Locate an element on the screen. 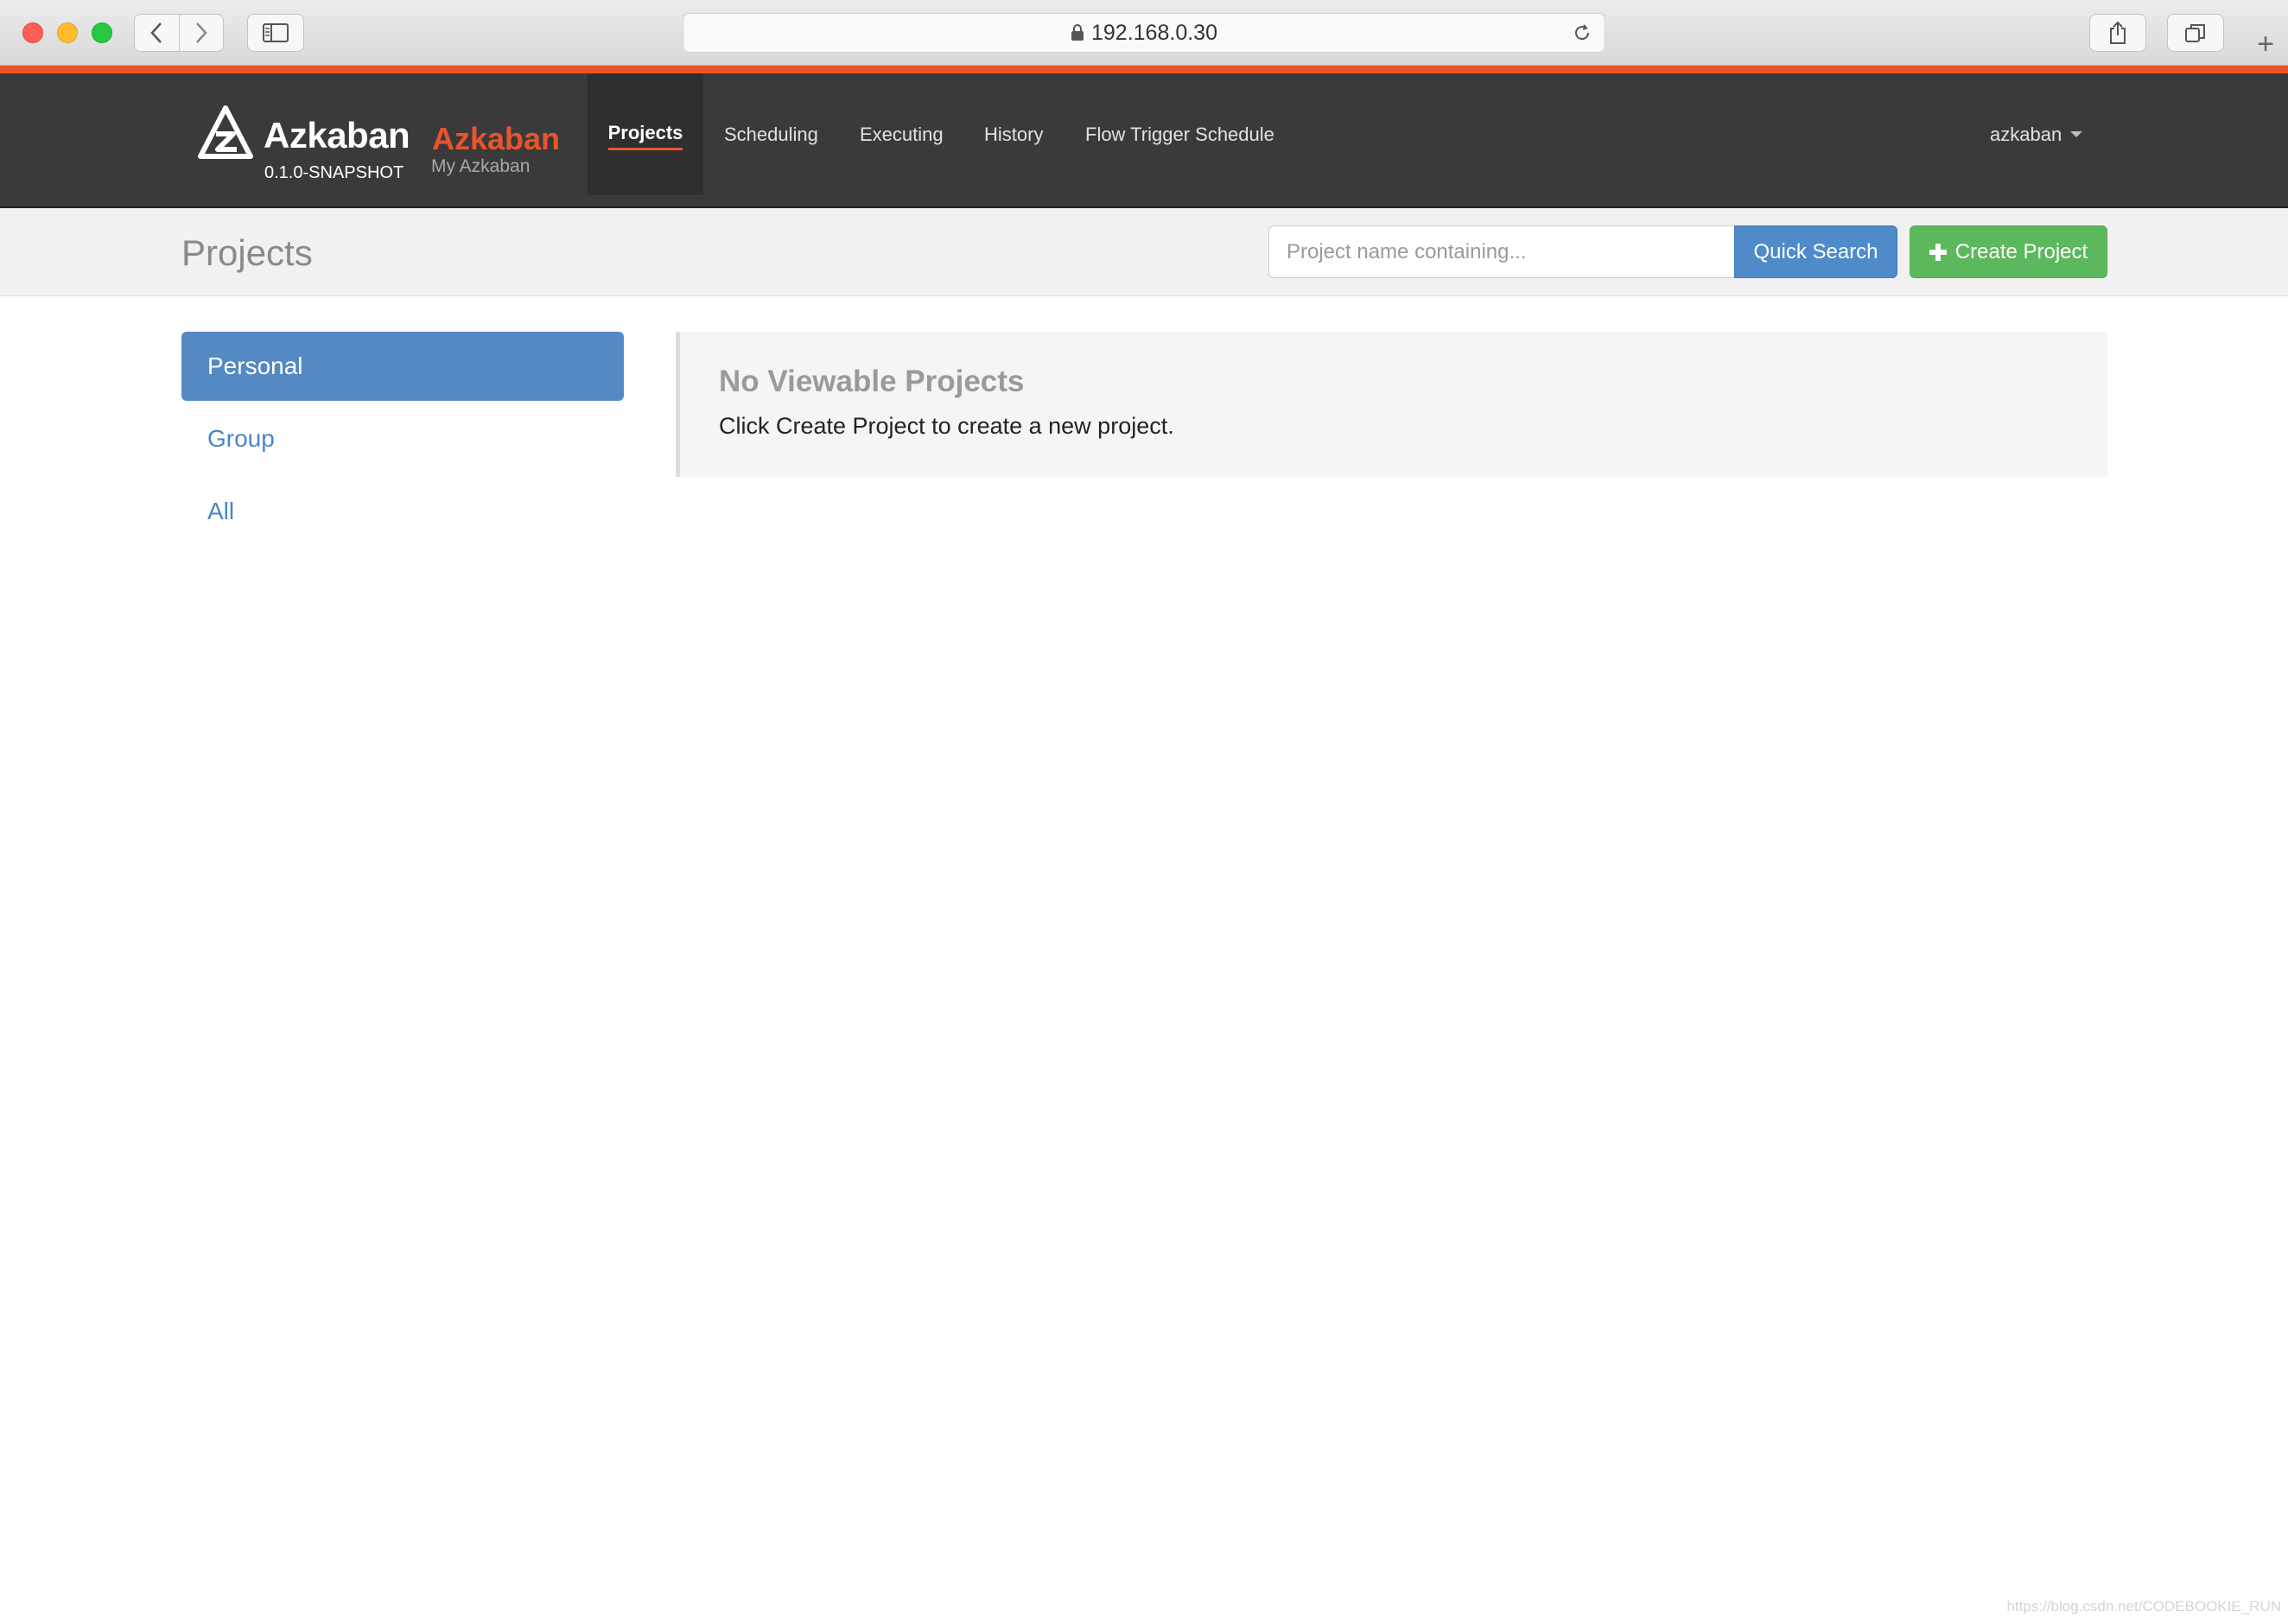 The width and height of the screenshot is (2288, 1624). empty-state-title: No Viewable Projects is located at coordinates (872, 382).